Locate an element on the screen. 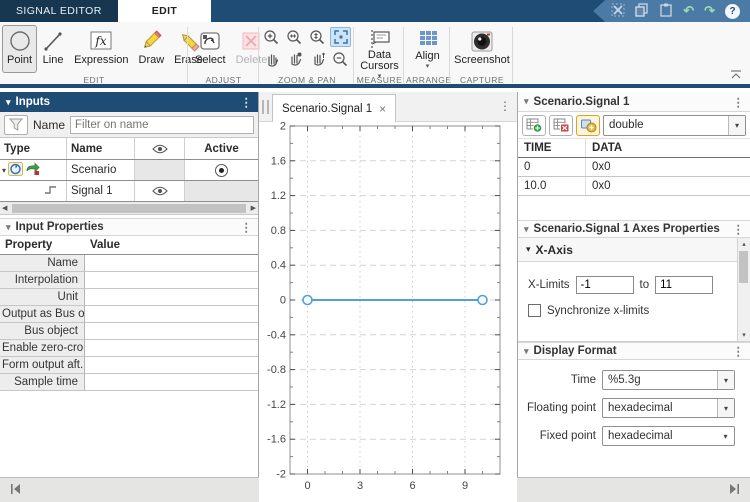 The image size is (750, 502). data-cursors-button: Data Cursors ▾ is located at coordinates (379, 52).